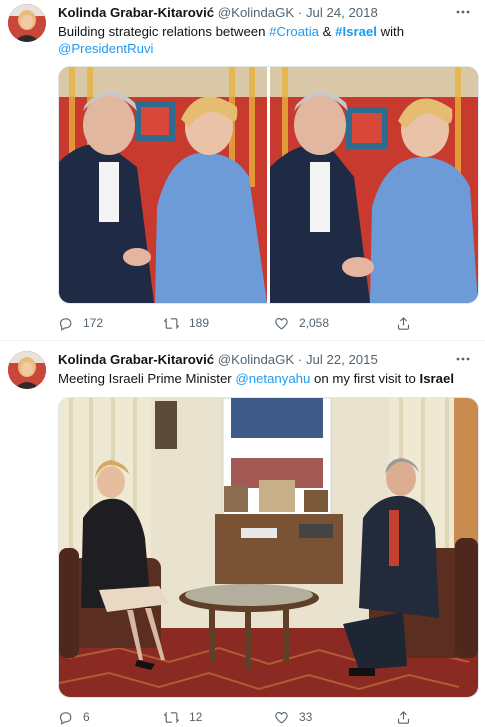  Describe the element at coordinates (80, 323) in the screenshot. I see `reply-button: 172` at that location.